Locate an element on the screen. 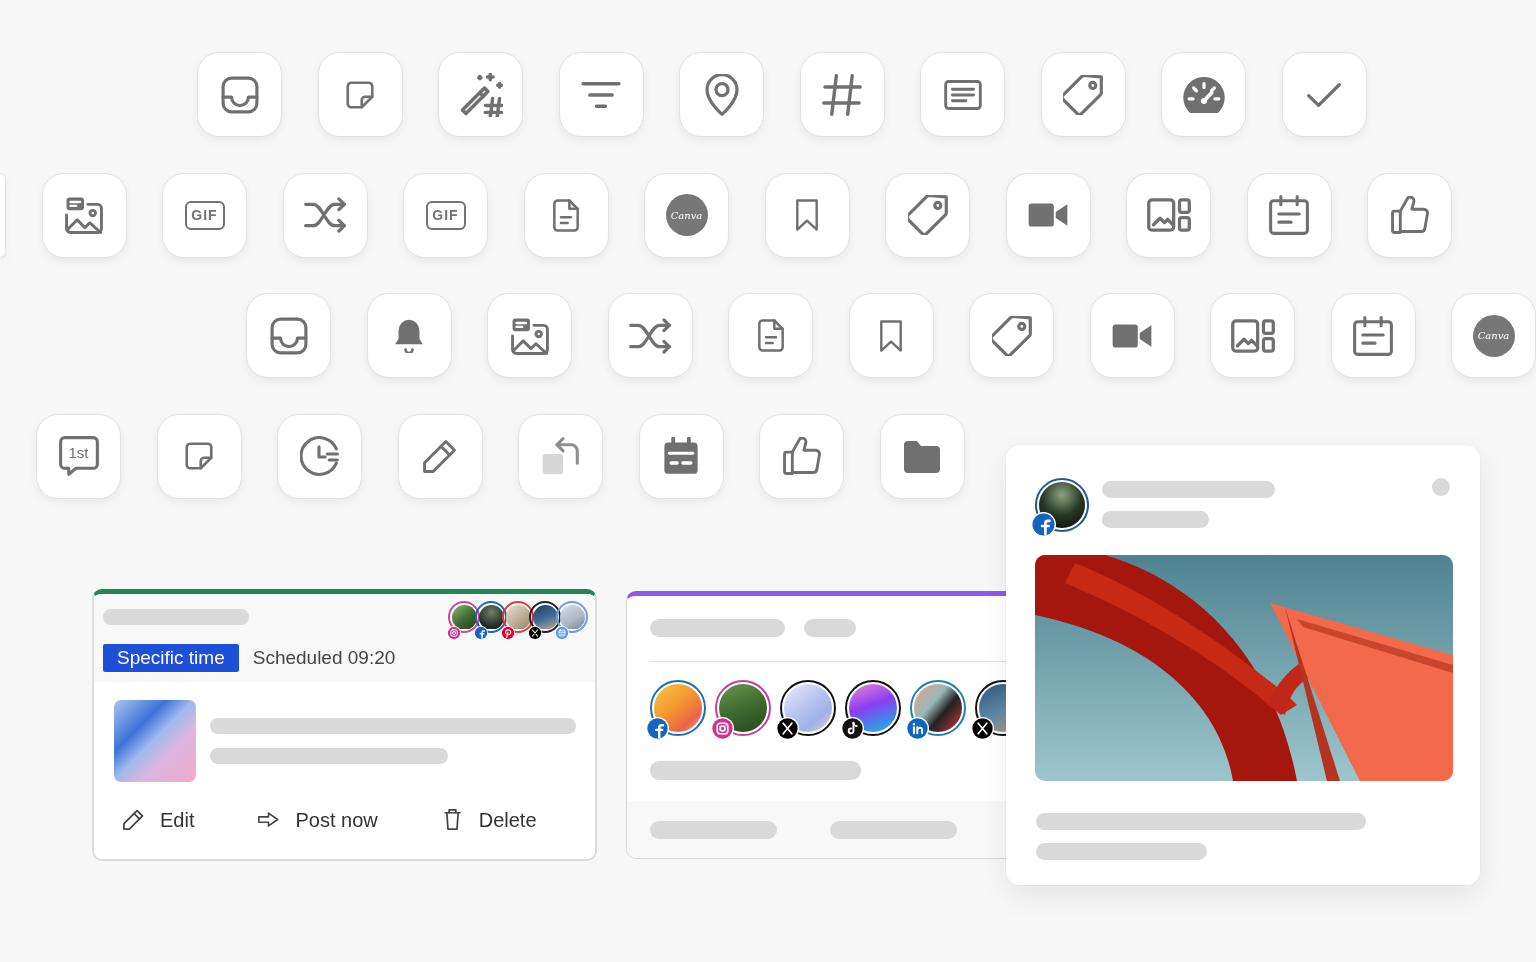 The height and width of the screenshot is (962, 1536). trash-icon is located at coordinates (452, 819).